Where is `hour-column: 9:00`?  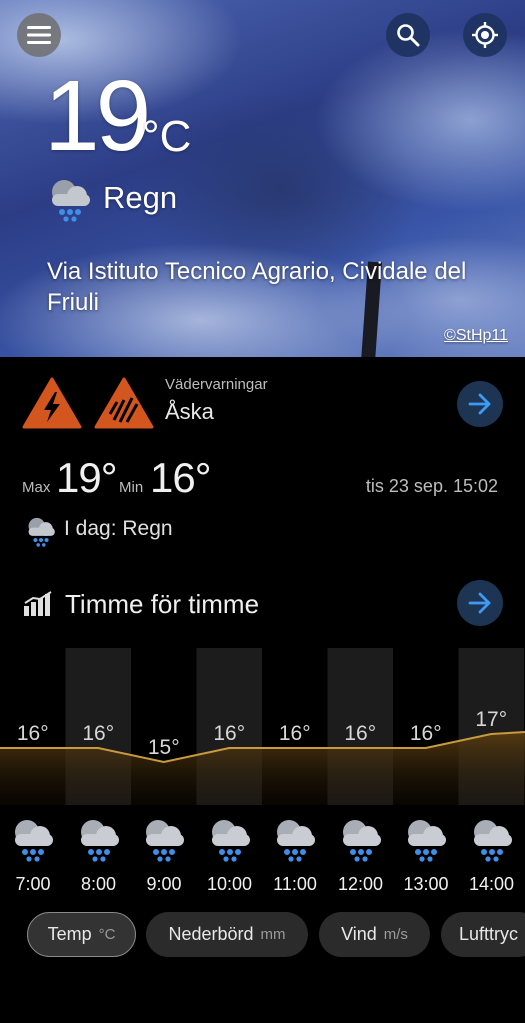
hour-column: 9:00 is located at coordinates (164, 853).